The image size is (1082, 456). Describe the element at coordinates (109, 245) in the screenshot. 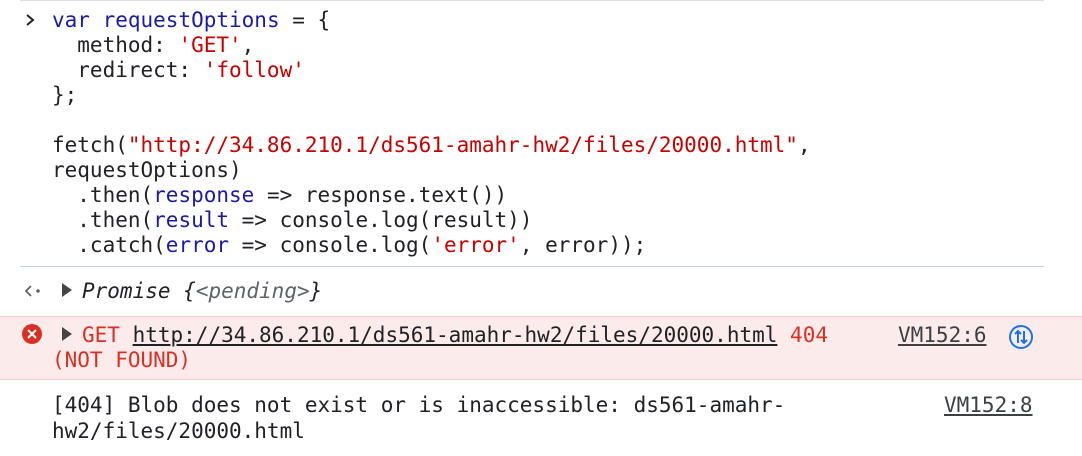

I see `code-token: .catch(` at that location.